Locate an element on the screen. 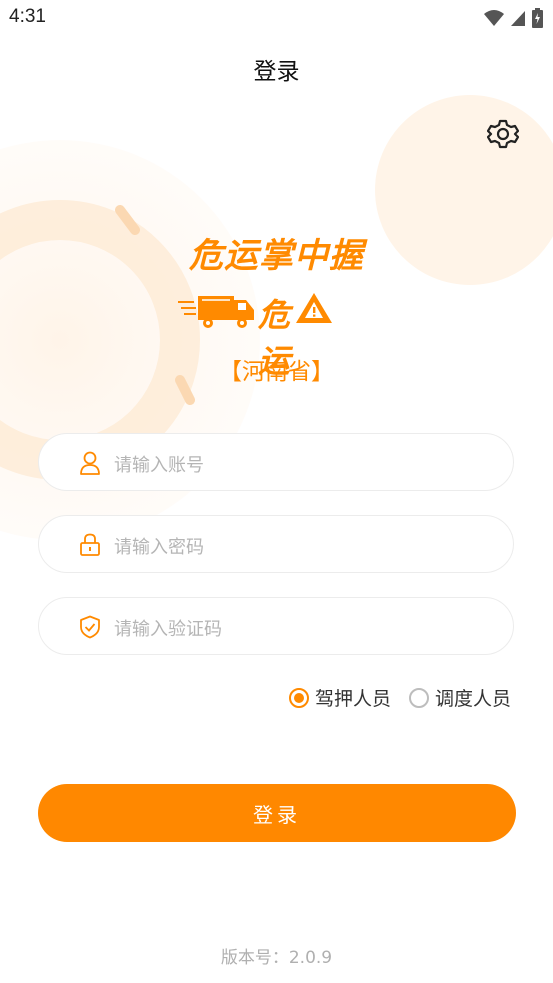 This screenshot has width=553, height=983. password-placeholder: 请输入密码 is located at coordinates (159, 547).